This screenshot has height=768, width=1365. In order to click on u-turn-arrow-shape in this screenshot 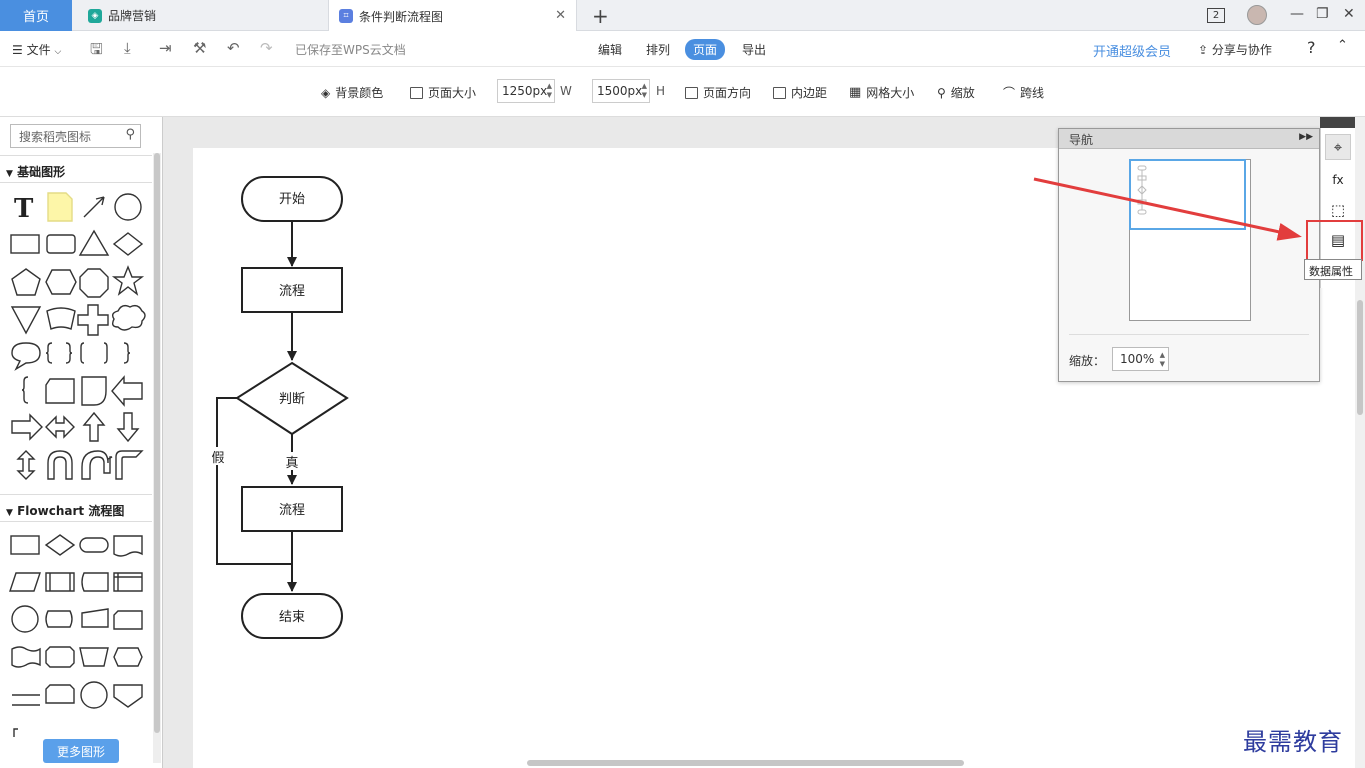, I will do `click(97, 465)`.